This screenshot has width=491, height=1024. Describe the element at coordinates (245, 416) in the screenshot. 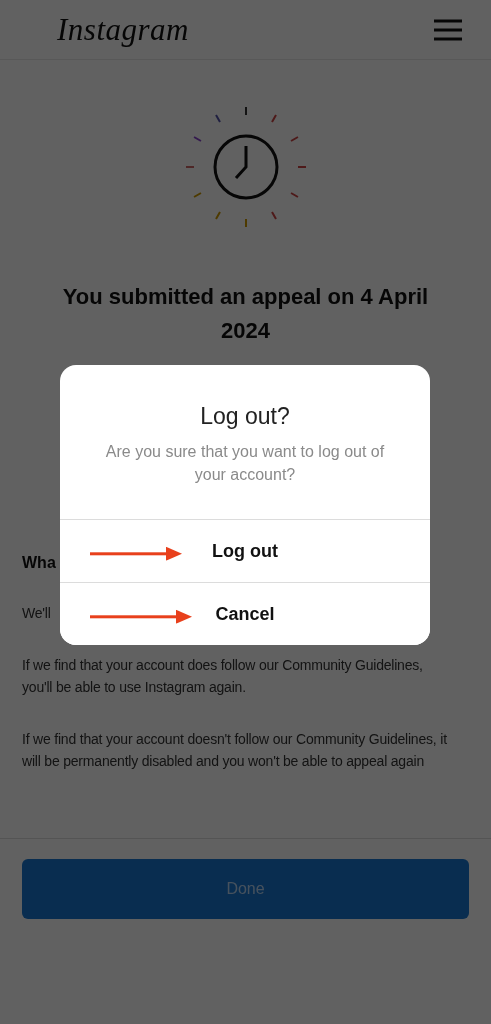

I see `dialog-title: Log out?` at that location.